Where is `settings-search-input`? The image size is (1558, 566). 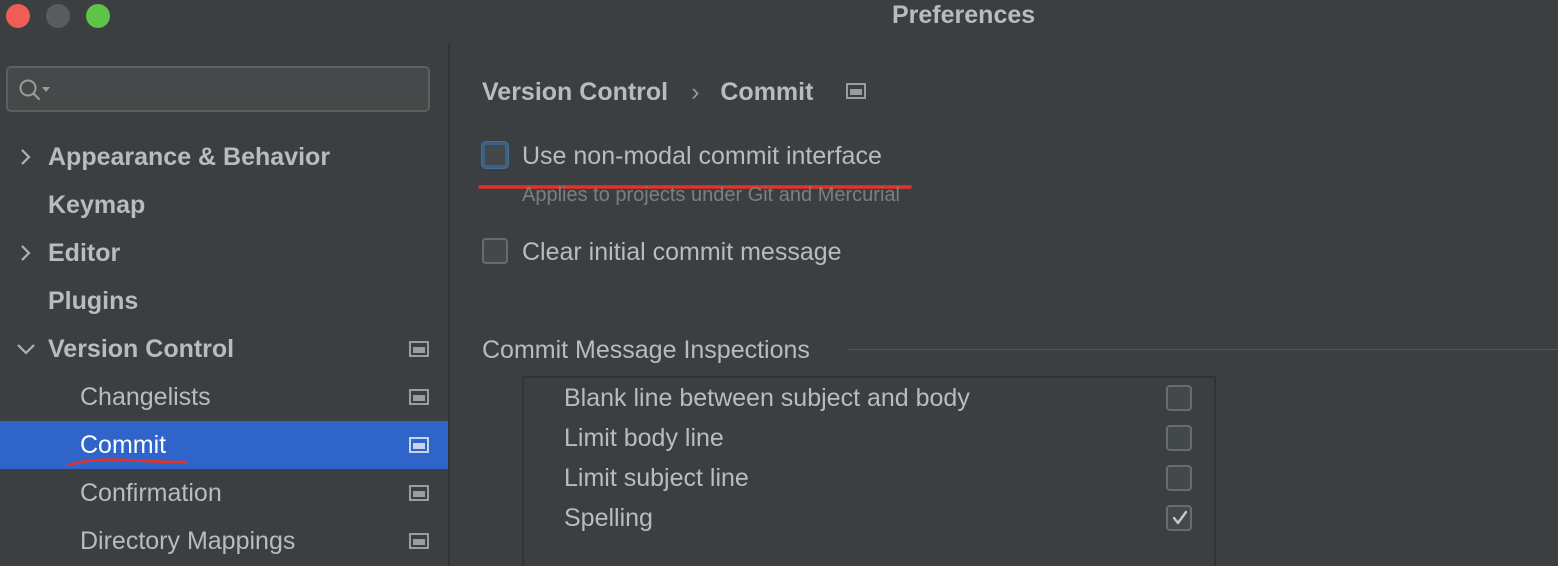
settings-search-input is located at coordinates (218, 89).